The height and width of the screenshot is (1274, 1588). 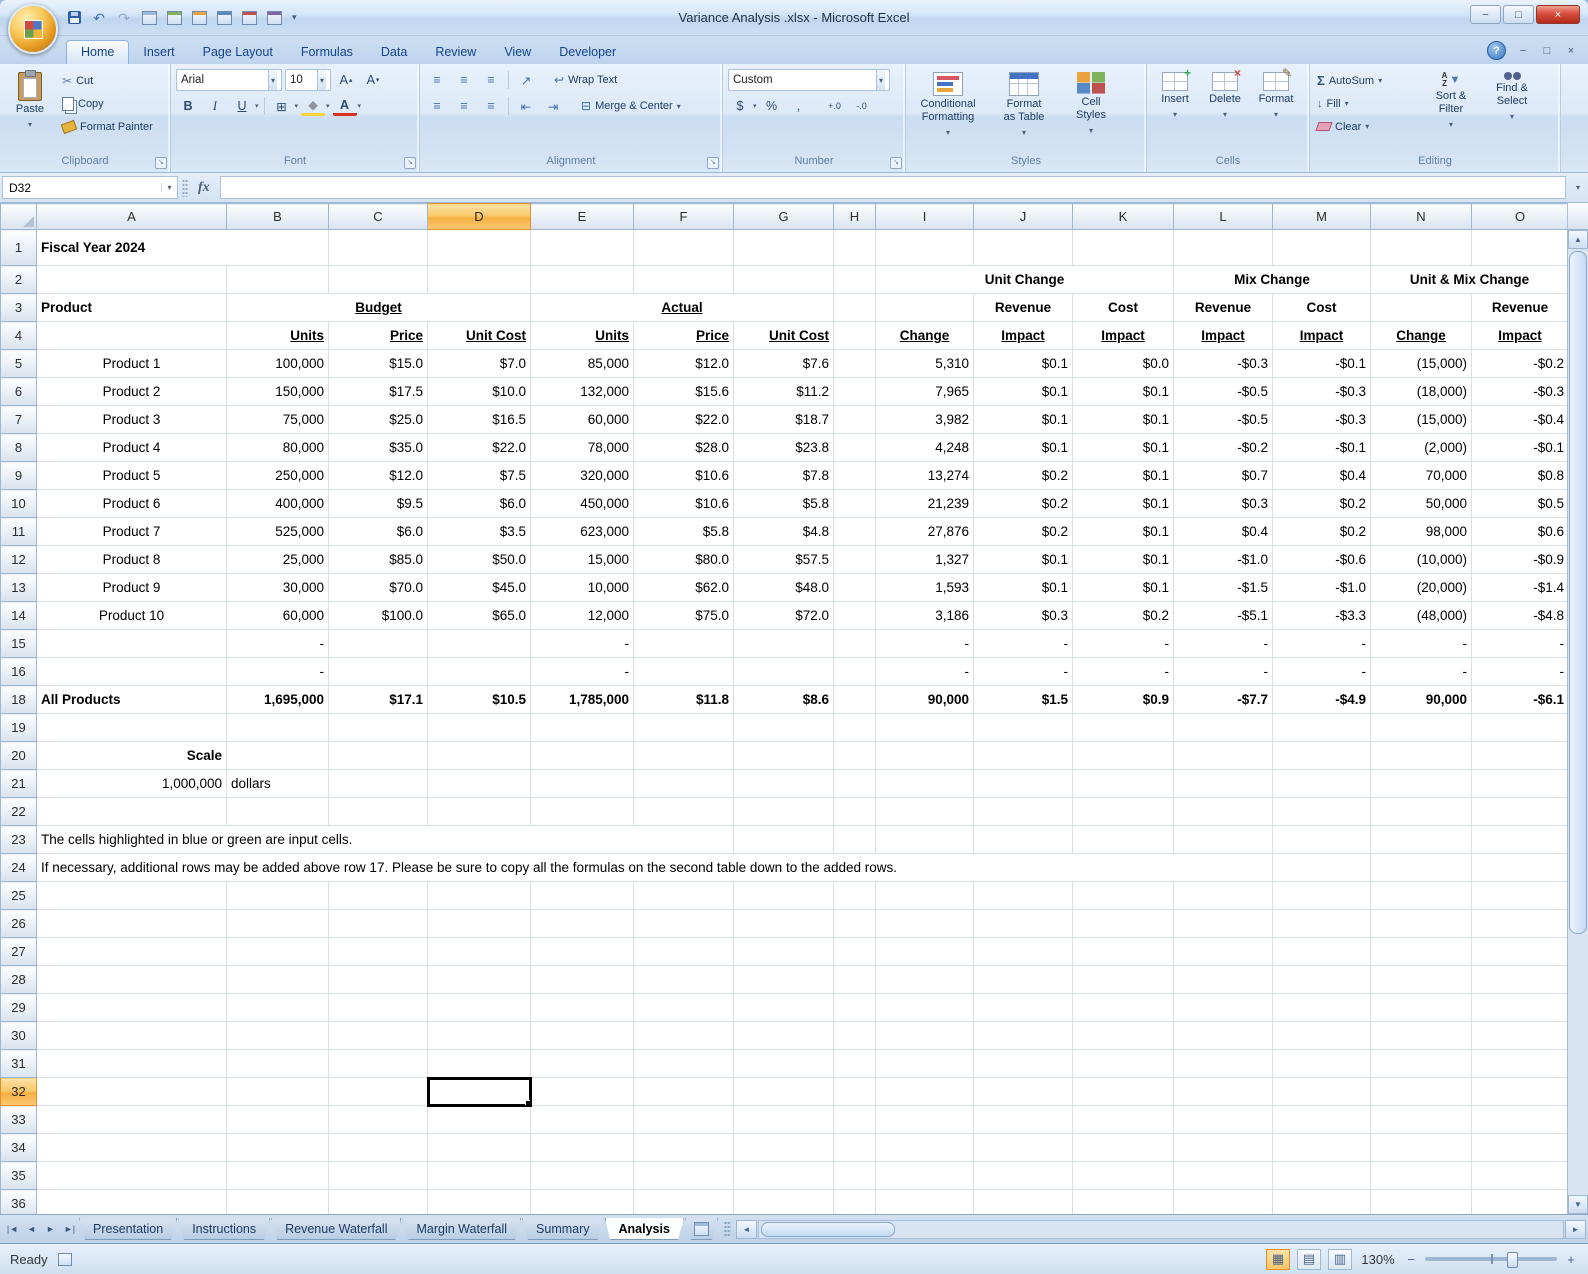 I want to click on vertical-scrollbar-thumb, so click(x=1578, y=593).